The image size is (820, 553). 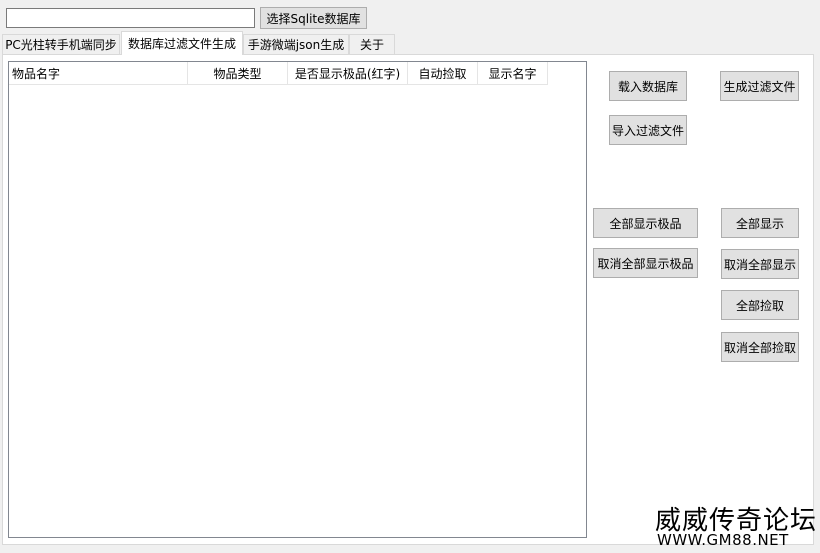 What do you see at coordinates (648, 86) in the screenshot?
I see `load-database-button: 载入数据库` at bounding box center [648, 86].